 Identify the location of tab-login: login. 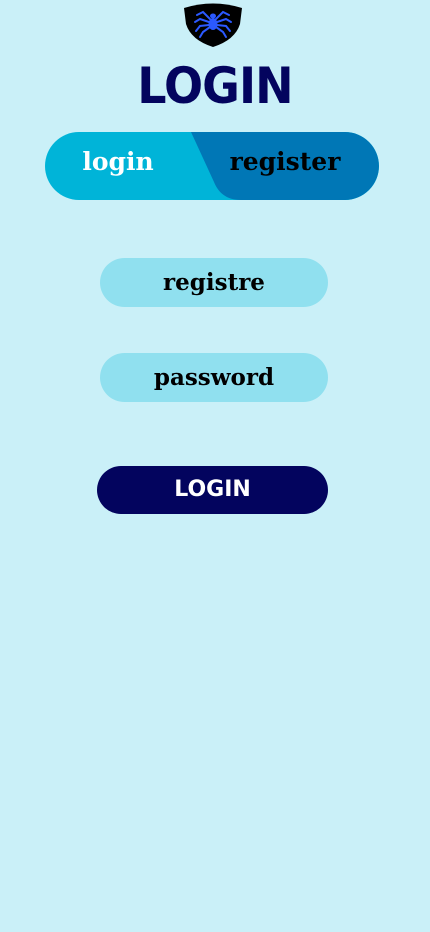
(118, 162).